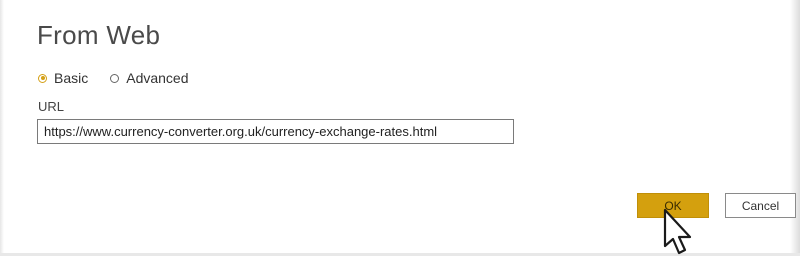  I want to click on cancel-button: Cancel, so click(760, 205).